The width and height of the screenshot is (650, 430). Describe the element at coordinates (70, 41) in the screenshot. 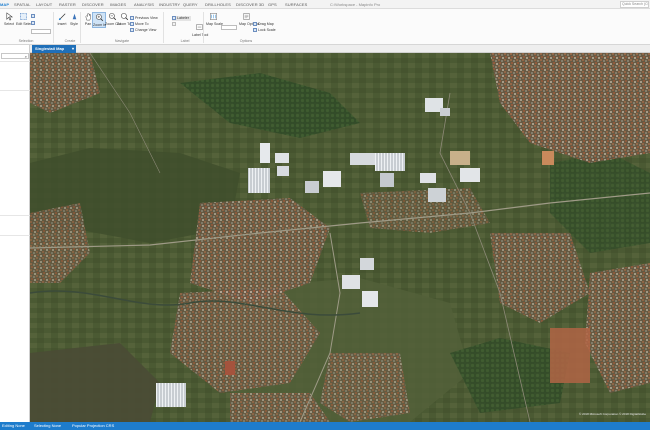

I see `group-label-create: Create` at that location.